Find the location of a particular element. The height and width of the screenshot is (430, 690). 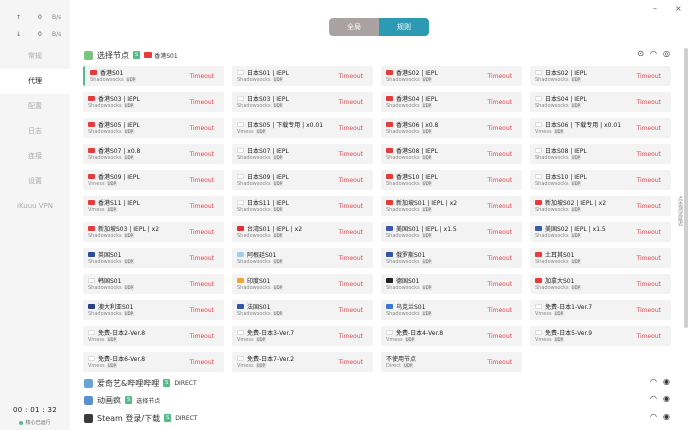

sidebar-item-profiles: 配置 is located at coordinates (35, 106).